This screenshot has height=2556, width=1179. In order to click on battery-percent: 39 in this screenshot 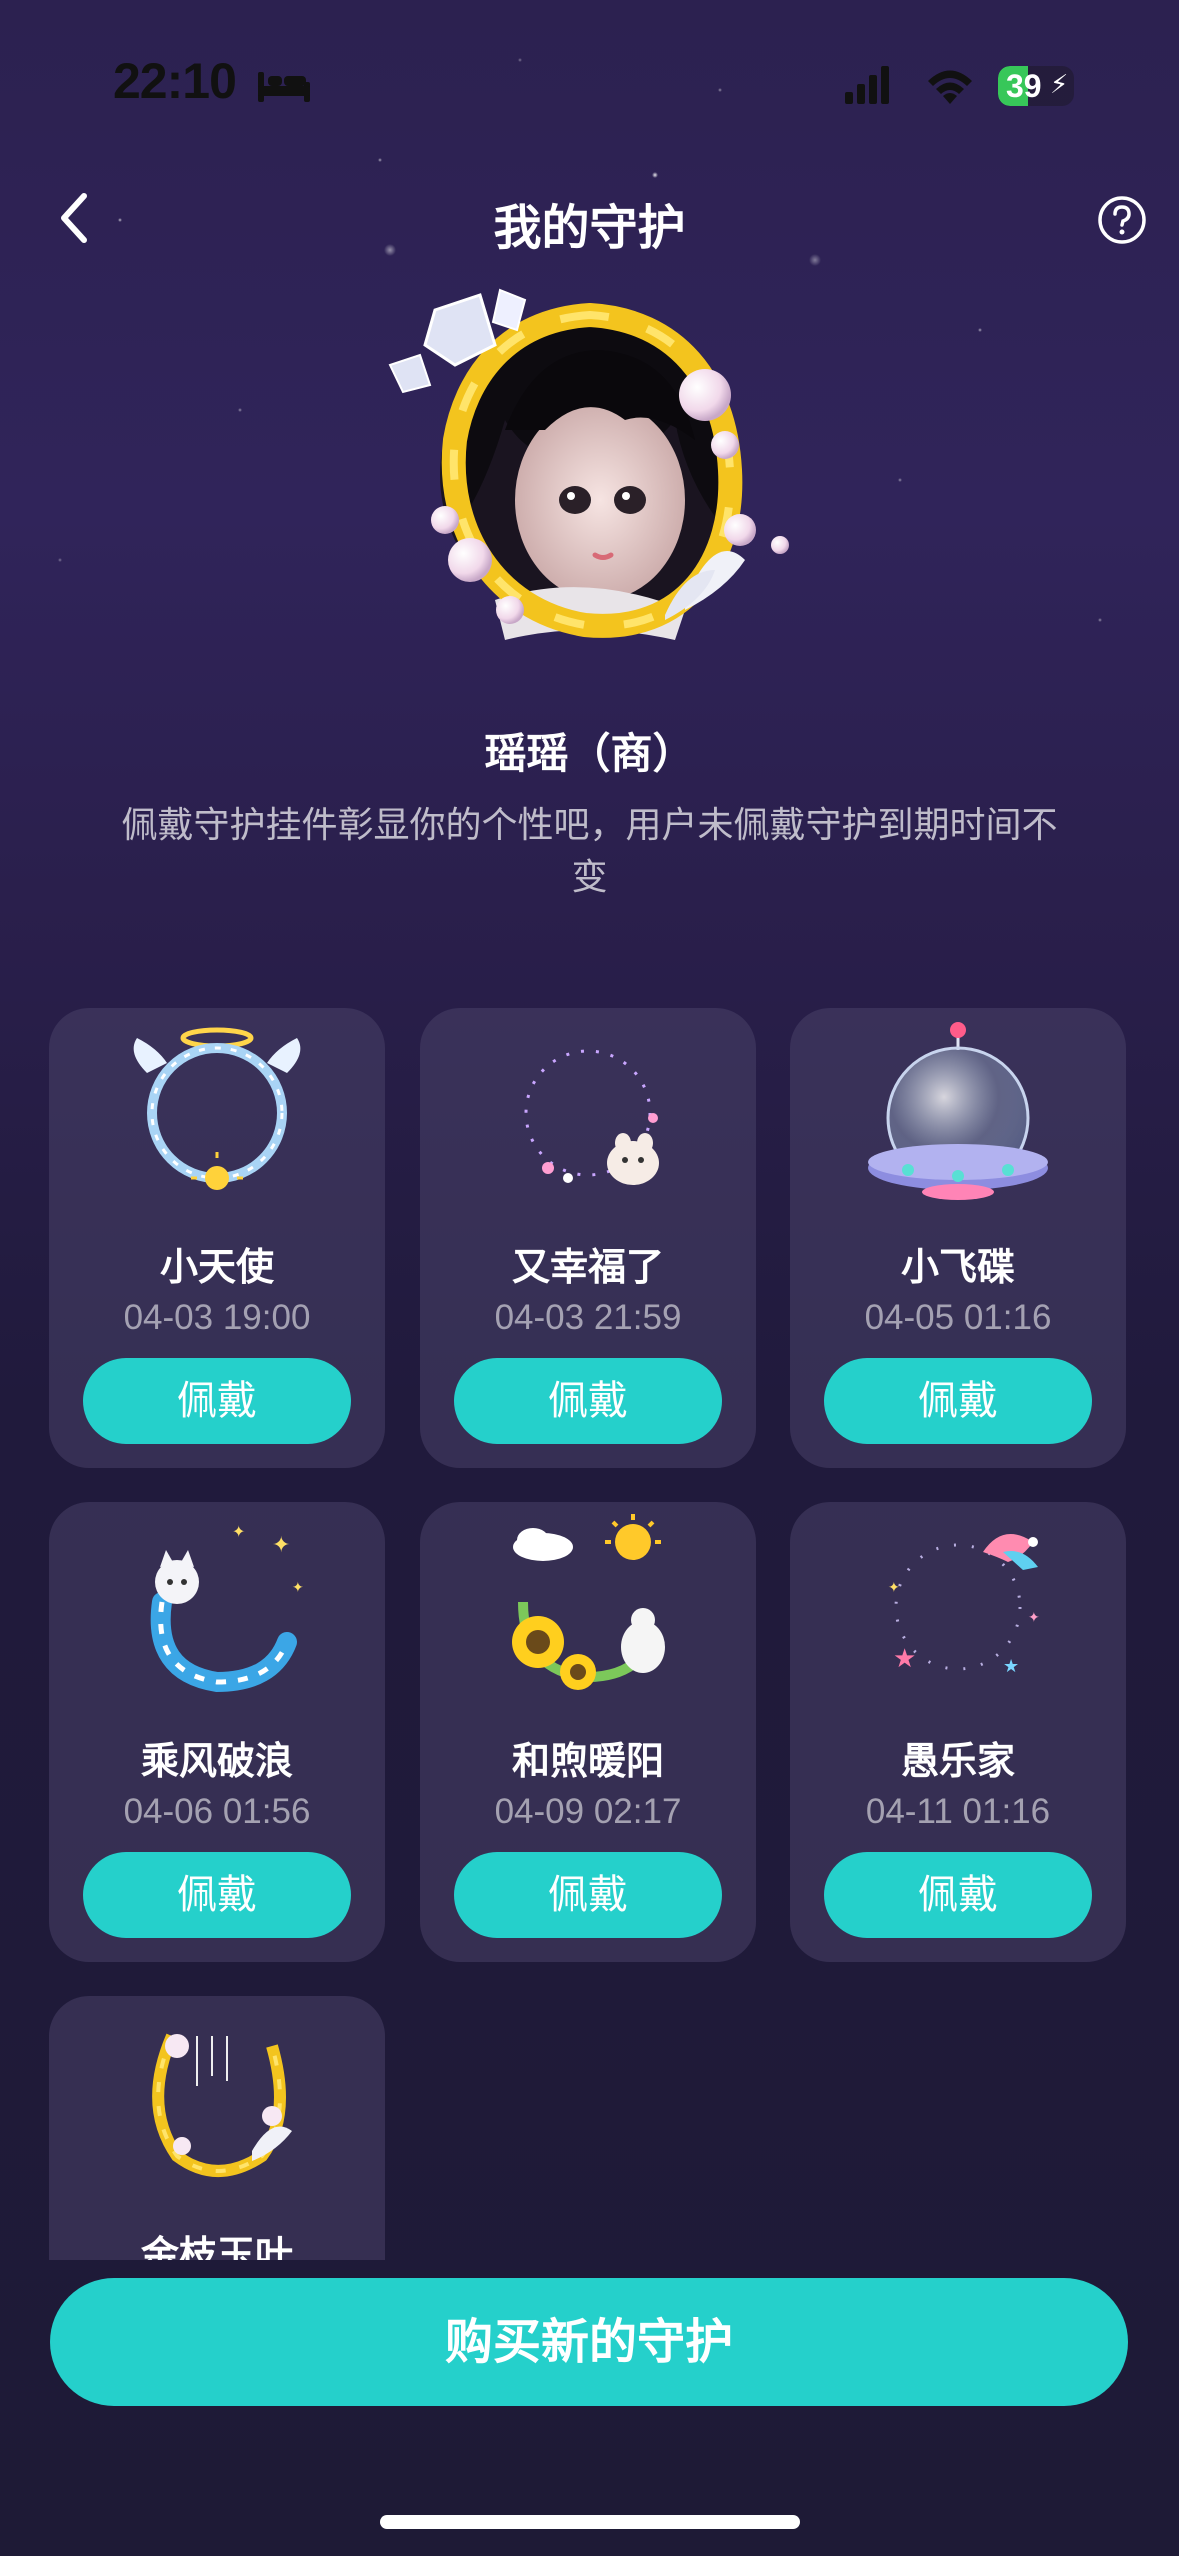, I will do `click(1024, 86)`.